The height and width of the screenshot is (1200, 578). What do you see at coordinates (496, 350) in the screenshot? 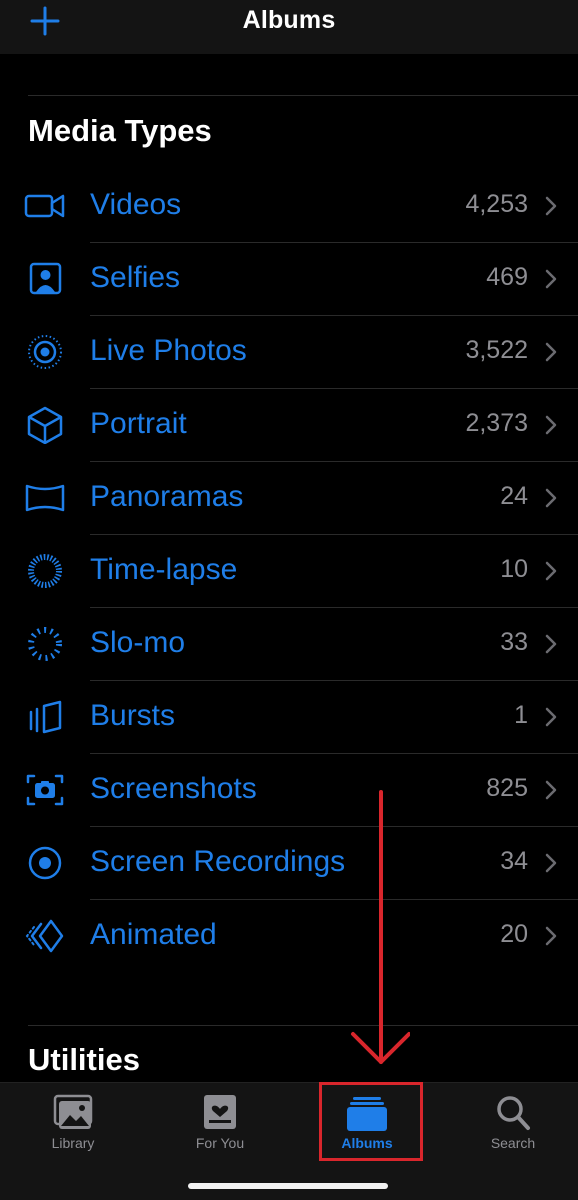
I see `row-count: 3,522` at bounding box center [496, 350].